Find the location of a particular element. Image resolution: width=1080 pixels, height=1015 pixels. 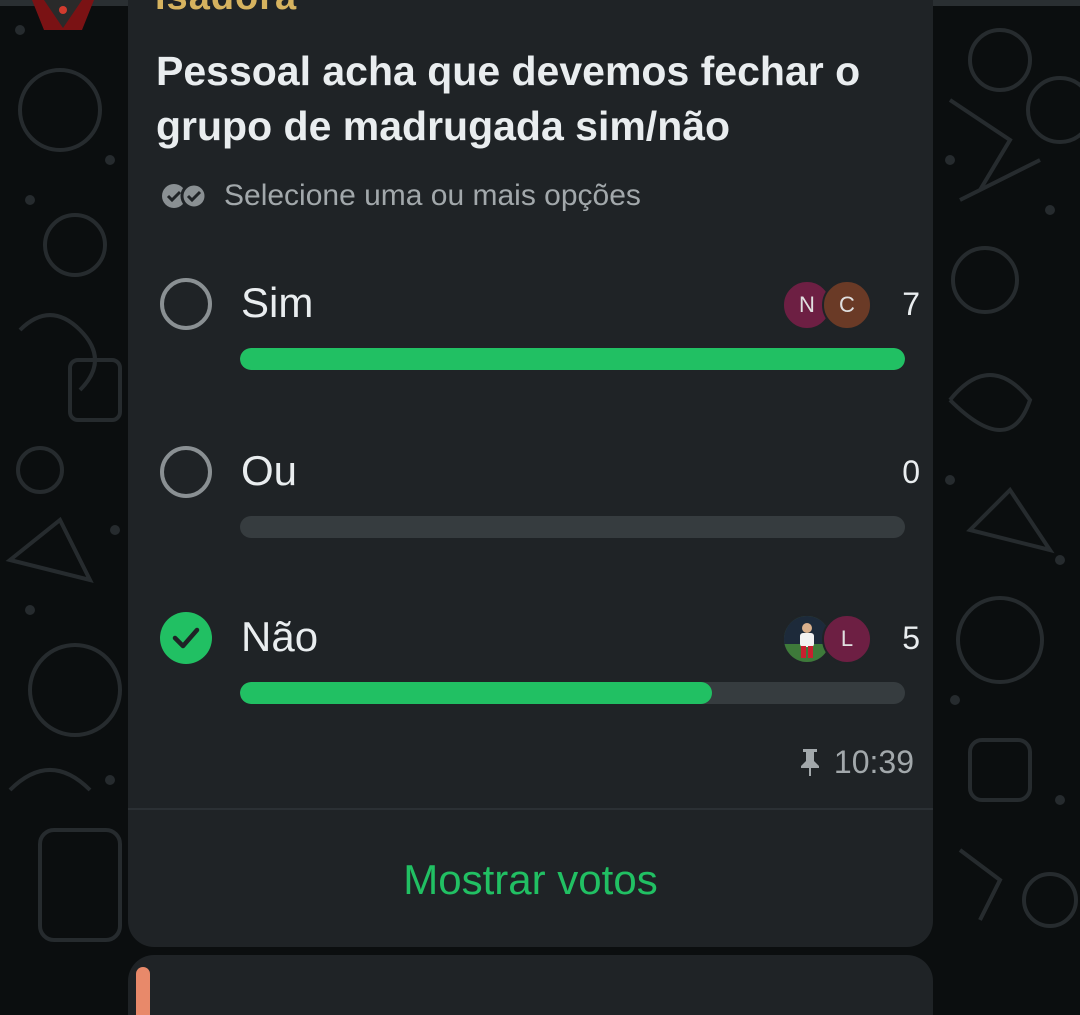

vote-count: 7 is located at coordinates (911, 304).